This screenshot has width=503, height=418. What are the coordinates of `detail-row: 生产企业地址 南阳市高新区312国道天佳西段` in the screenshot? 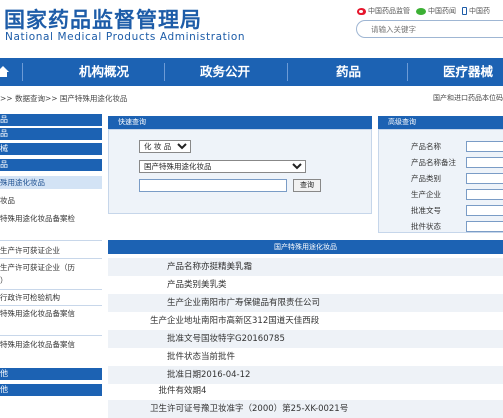 It's located at (305, 321).